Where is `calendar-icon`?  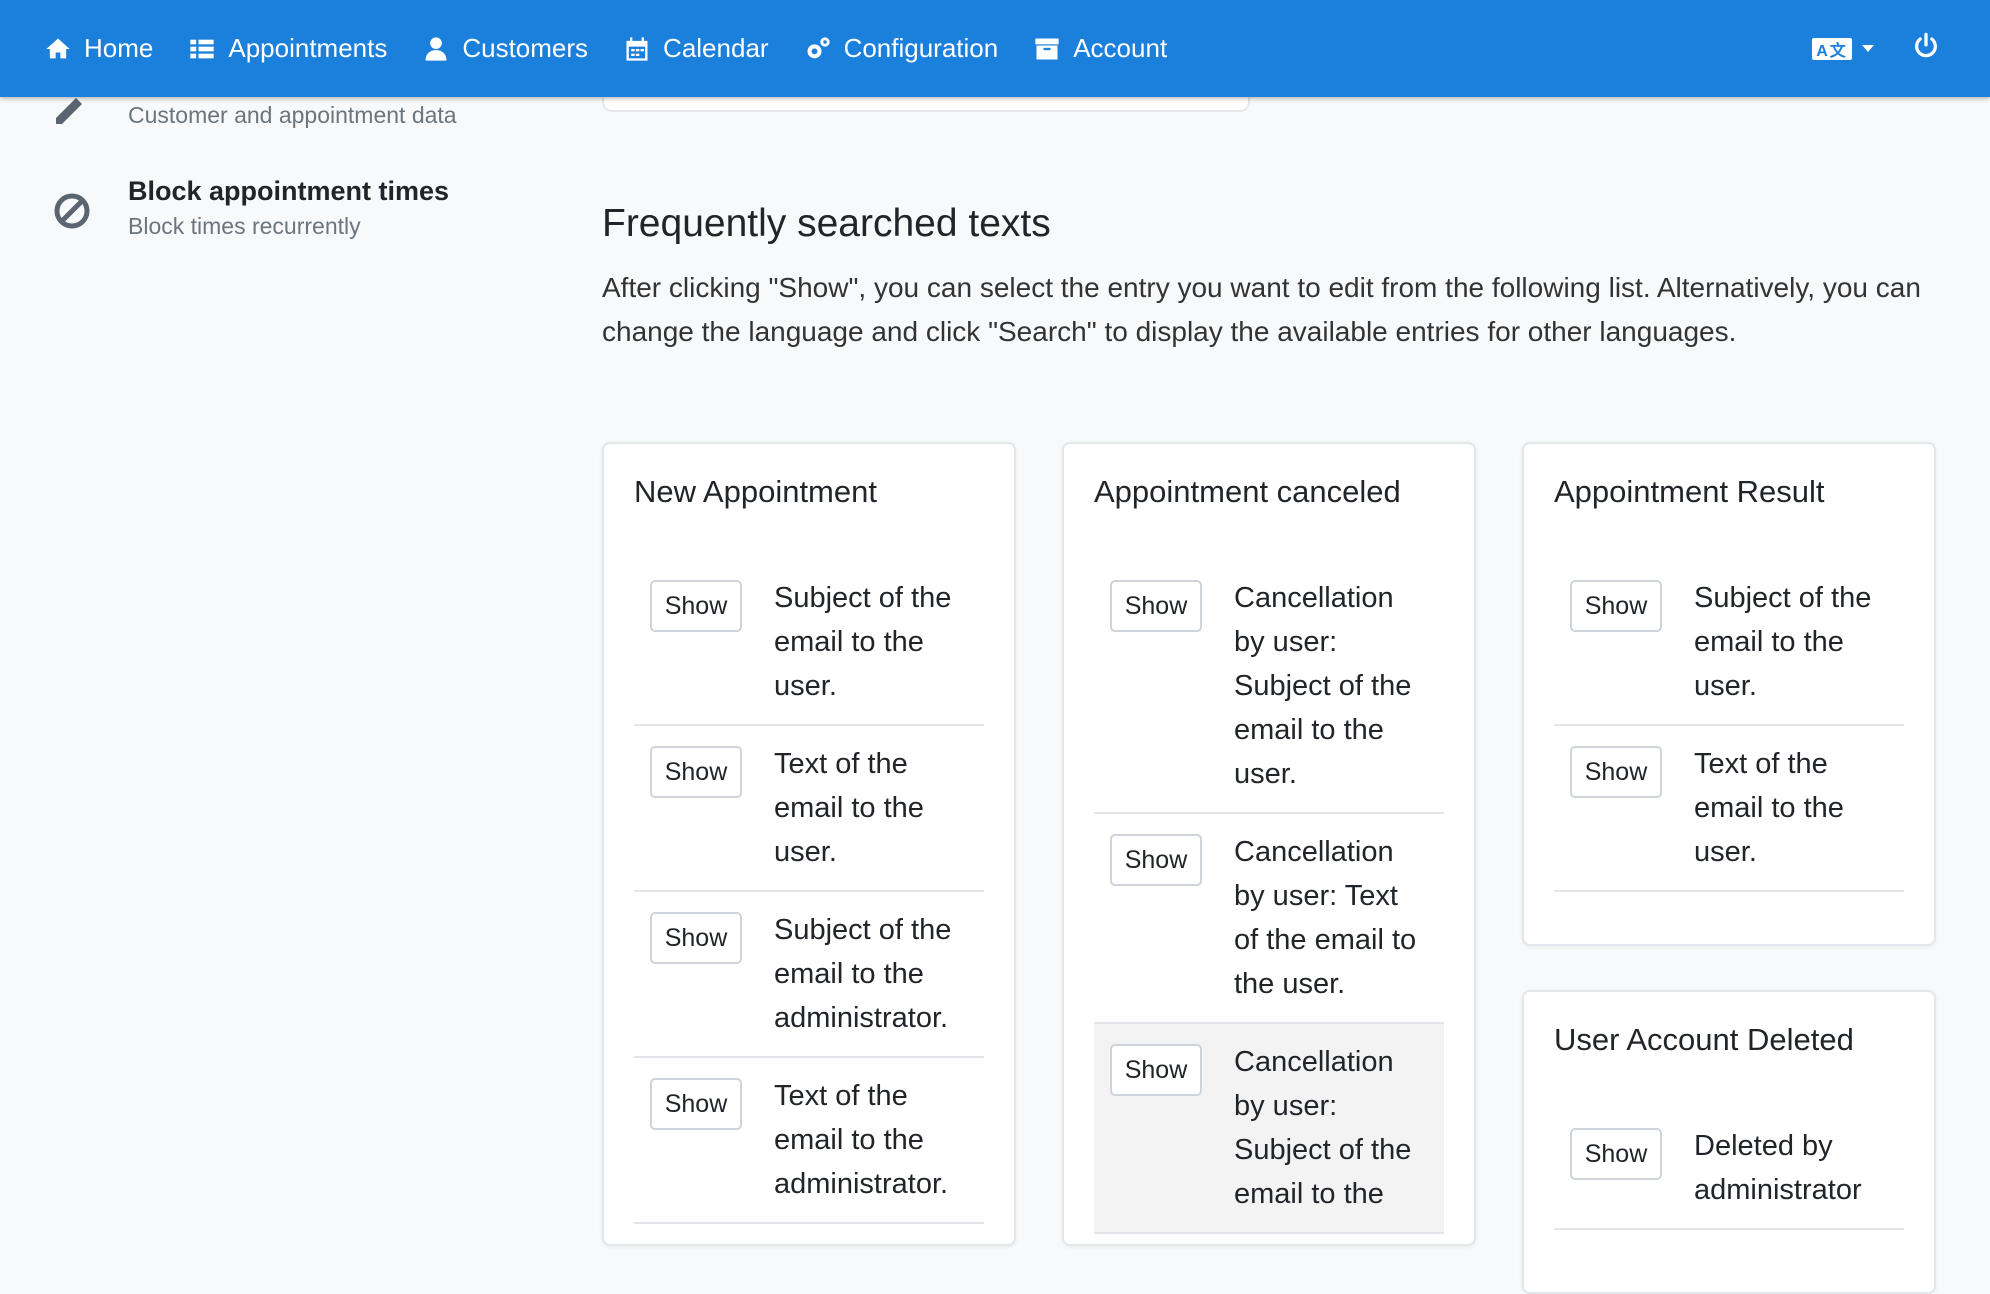 calendar-icon is located at coordinates (637, 49).